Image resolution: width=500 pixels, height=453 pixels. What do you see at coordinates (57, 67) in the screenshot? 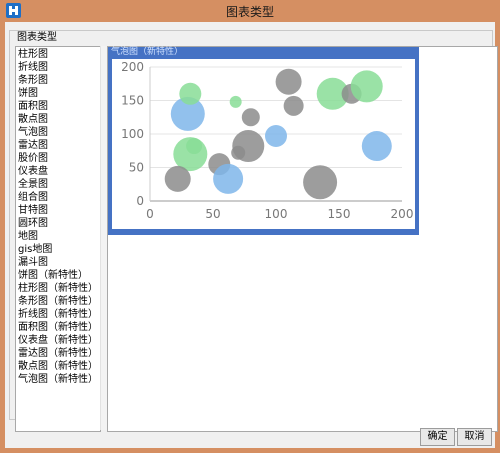
I see `chart-type-item: 折线图` at bounding box center [57, 67].